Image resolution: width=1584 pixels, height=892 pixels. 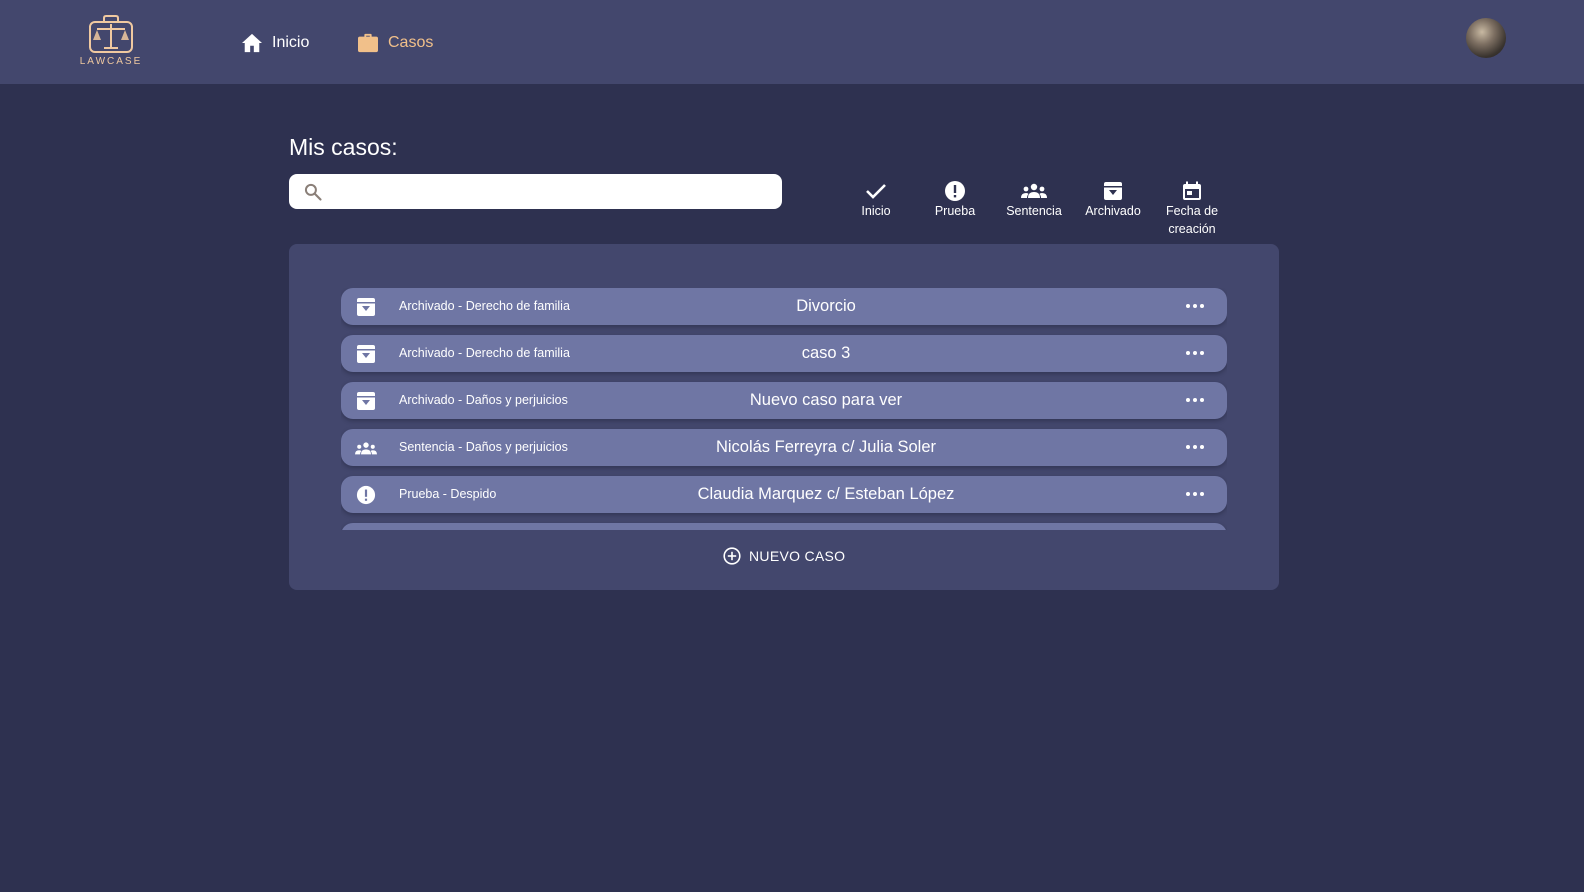 What do you see at coordinates (784, 526) in the screenshot?
I see `case-row-partial` at bounding box center [784, 526].